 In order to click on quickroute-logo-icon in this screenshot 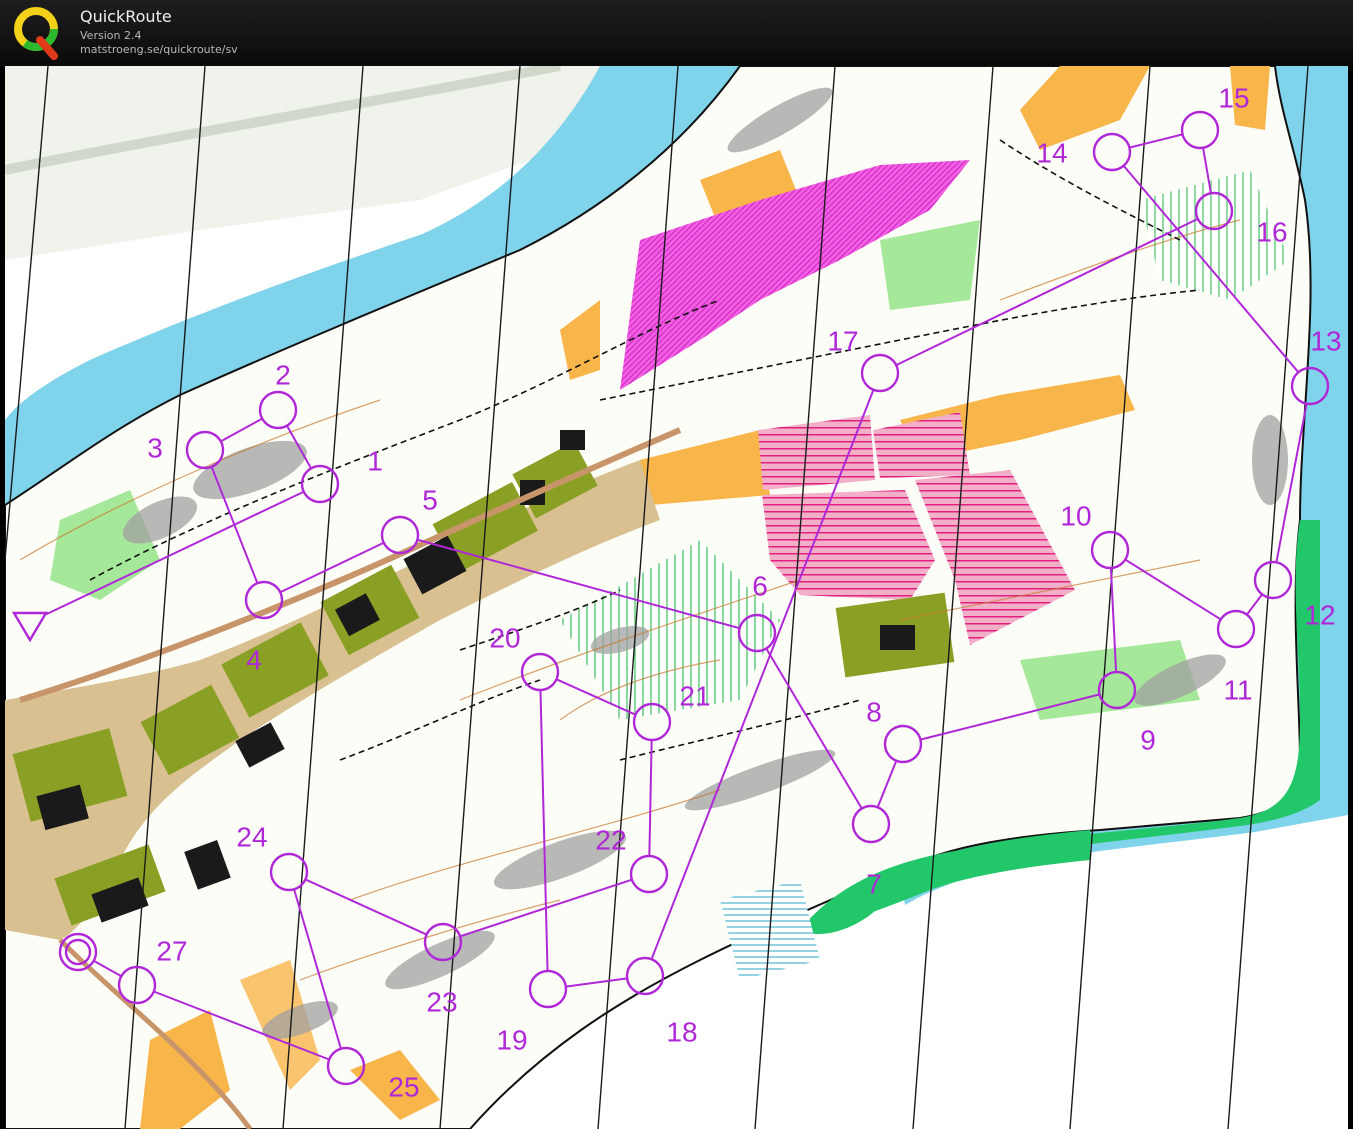, I will do `click(36, 33)`.